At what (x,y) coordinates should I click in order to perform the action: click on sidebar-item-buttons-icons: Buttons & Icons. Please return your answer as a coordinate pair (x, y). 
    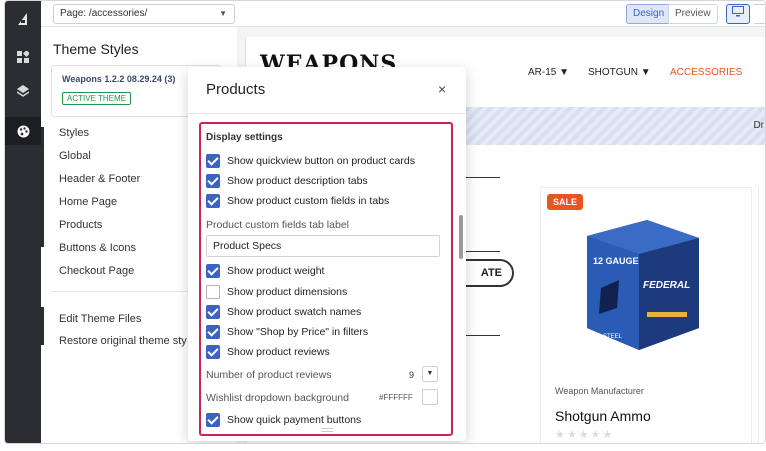
    Looking at the image, I should click on (97, 248).